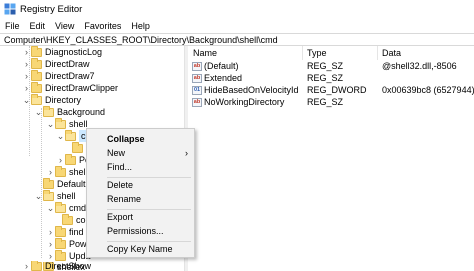  What do you see at coordinates (69, 243) in the screenshot?
I see `tree-item-powershell-2: › Powe` at bounding box center [69, 243].